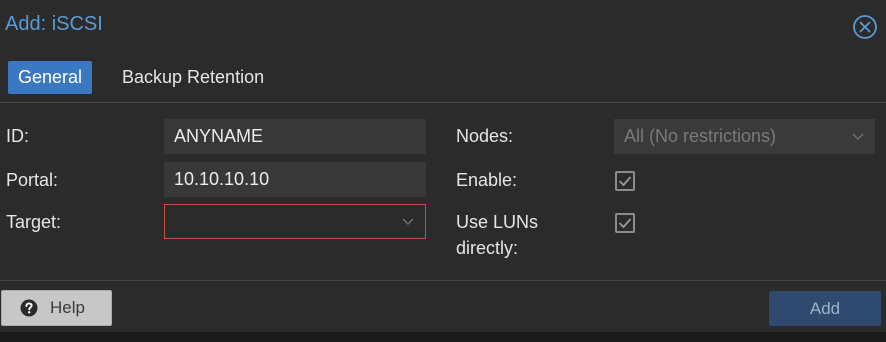 The image size is (886, 342). I want to click on portal-field: 10.10.10.10, so click(295, 179).